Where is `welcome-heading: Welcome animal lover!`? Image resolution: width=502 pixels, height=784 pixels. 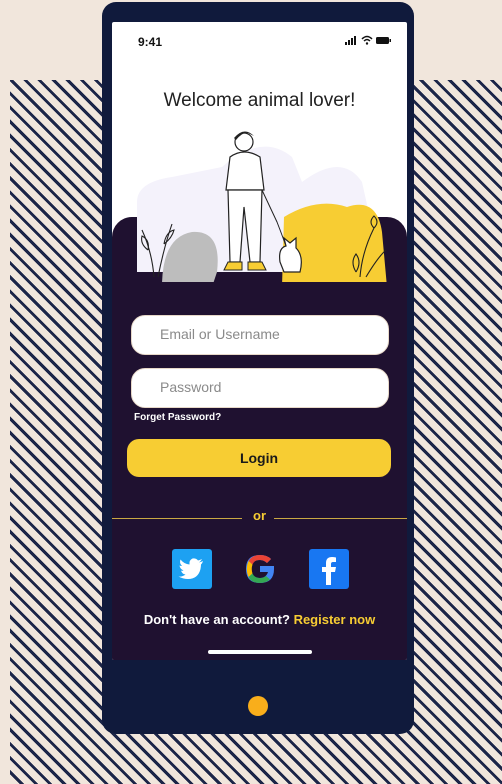
welcome-heading: Welcome animal lover! is located at coordinates (259, 100).